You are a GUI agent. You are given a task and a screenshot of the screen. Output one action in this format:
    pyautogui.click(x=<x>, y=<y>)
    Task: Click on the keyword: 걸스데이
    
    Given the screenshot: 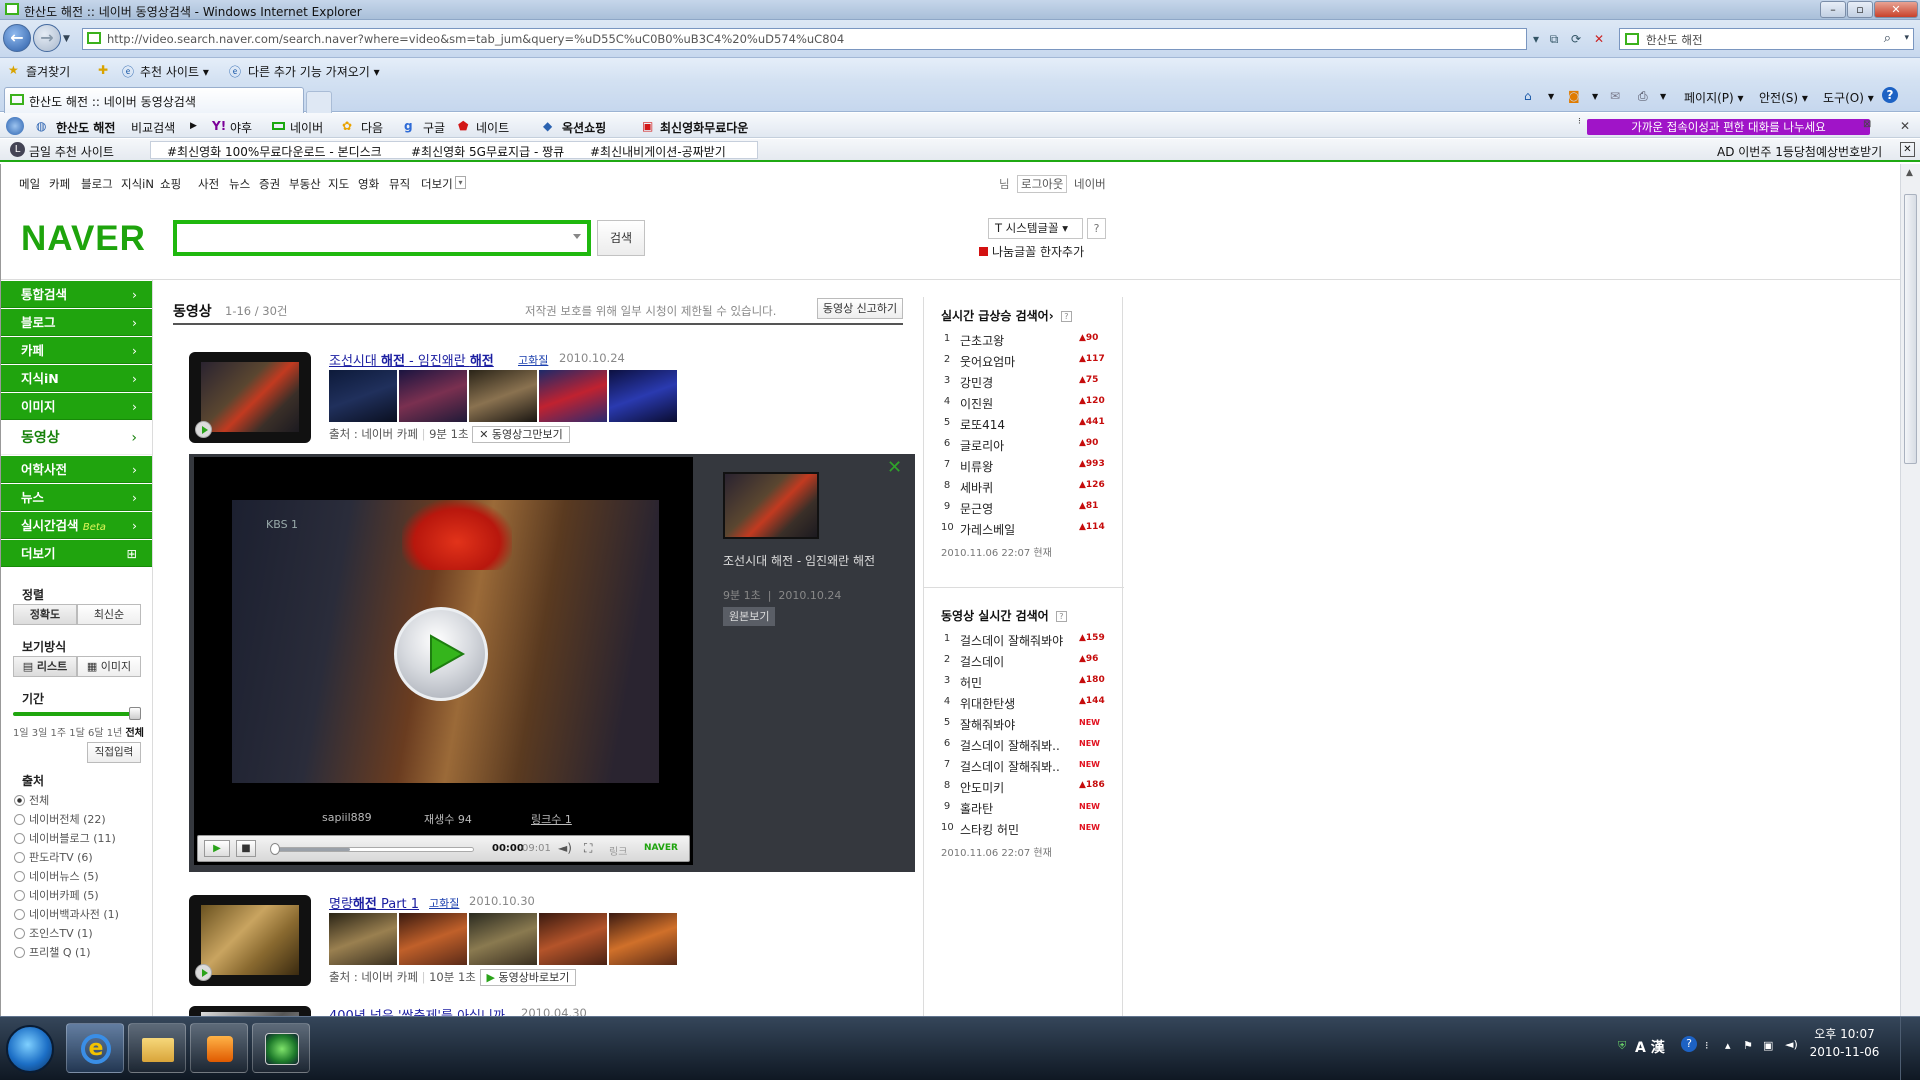 What is the action you would take?
    pyautogui.click(x=1016, y=661)
    